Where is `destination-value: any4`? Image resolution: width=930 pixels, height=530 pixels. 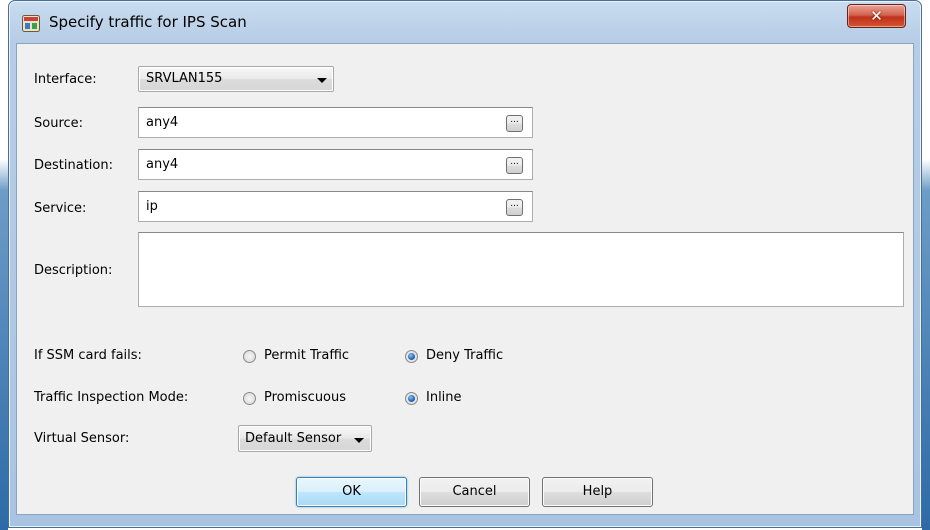
destination-value: any4 is located at coordinates (162, 164).